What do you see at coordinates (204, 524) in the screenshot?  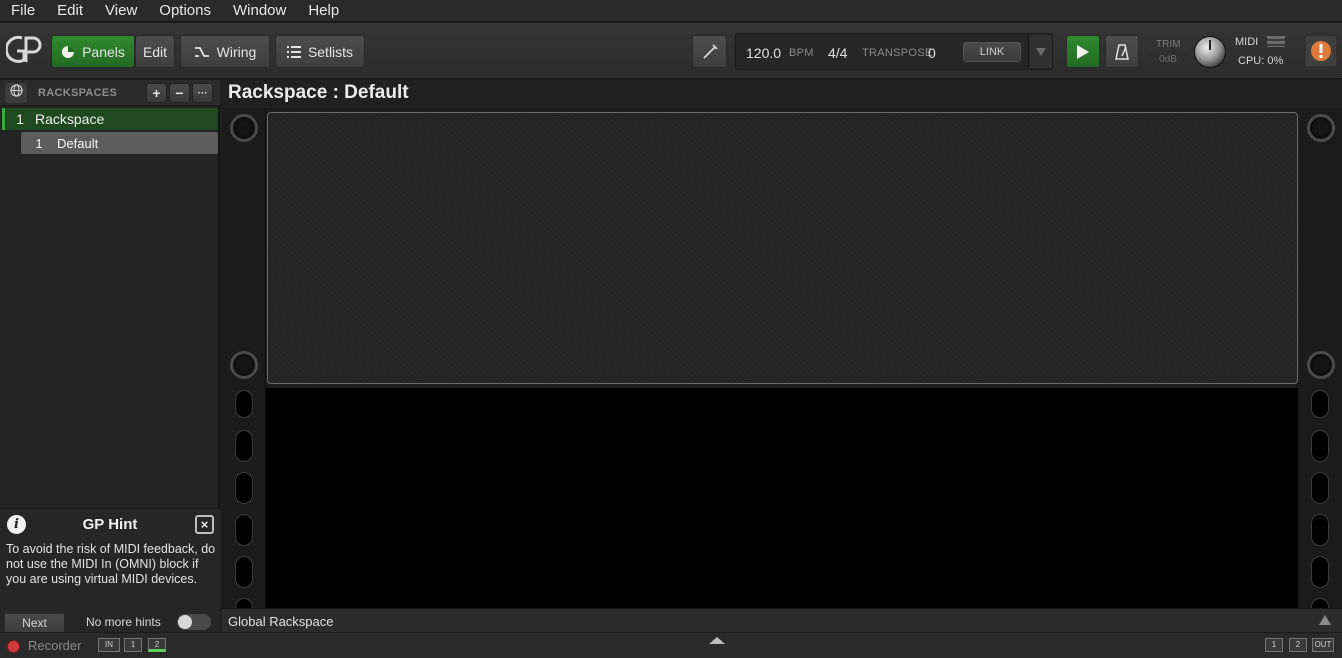 I see `hint-close-button: ×` at bounding box center [204, 524].